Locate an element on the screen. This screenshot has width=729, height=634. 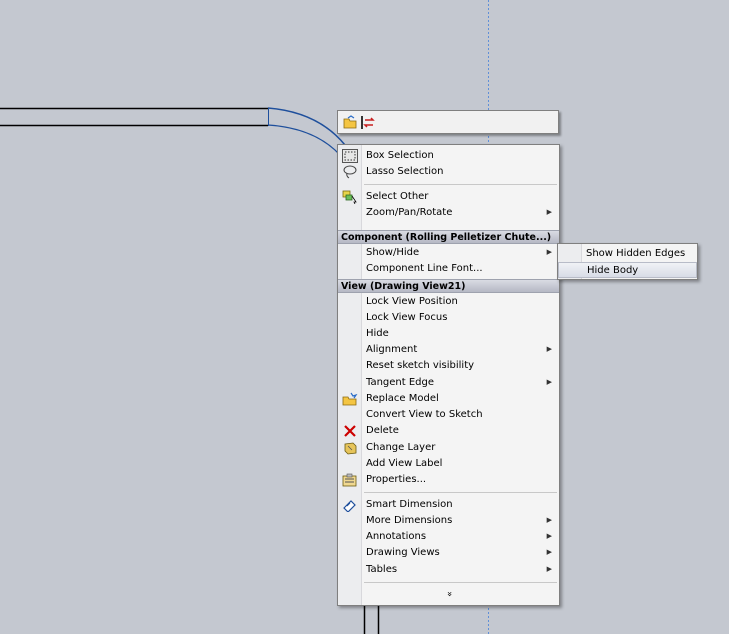
menu-item-more-dimensions: More Dimensions ▶ is located at coordinates (448, 521).